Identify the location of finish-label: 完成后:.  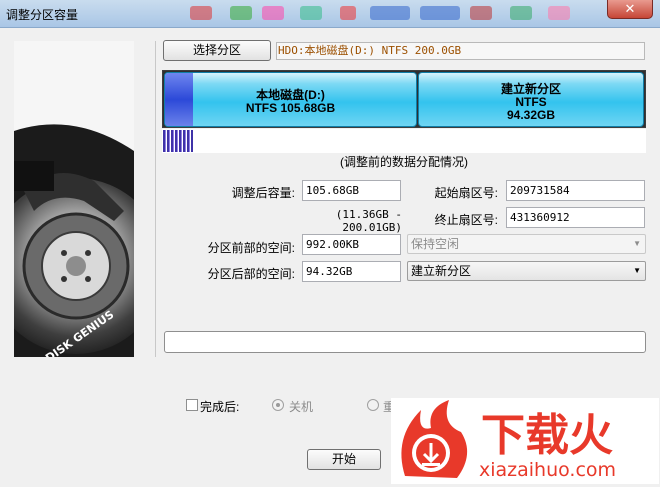
(220, 407).